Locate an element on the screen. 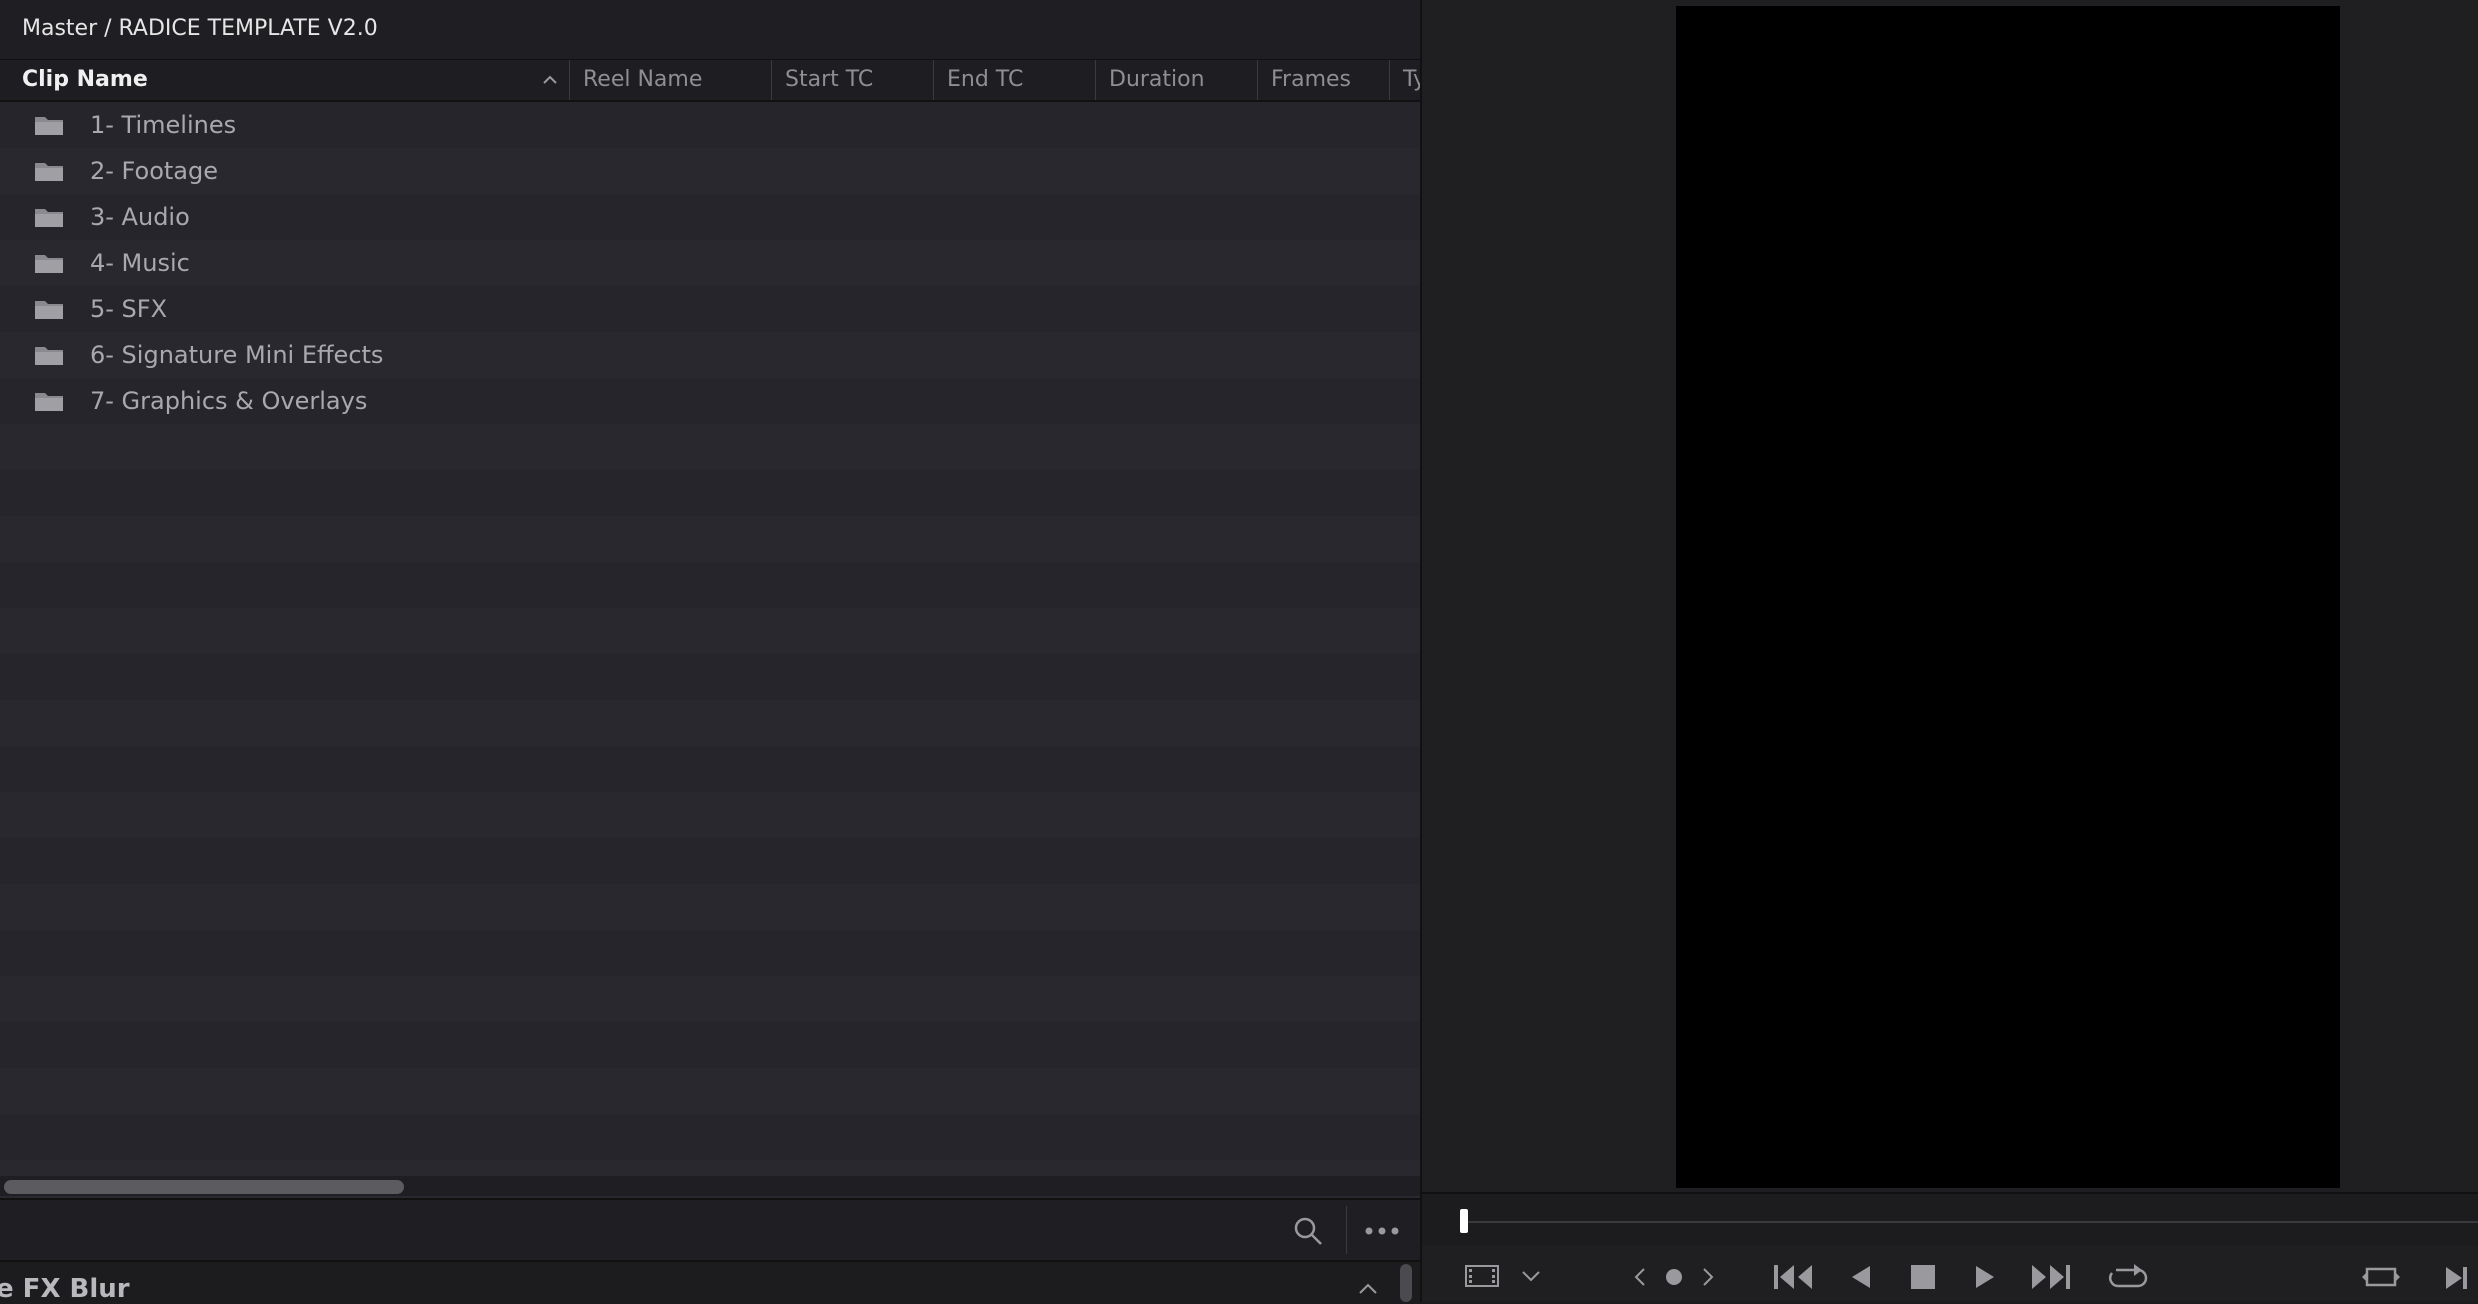 The height and width of the screenshot is (1304, 2478). bin-label: 5- SFX is located at coordinates (129, 309).